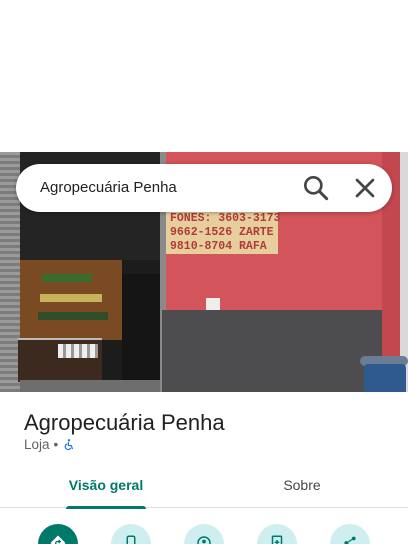 Image resolution: width=408 pixels, height=544 pixels. What do you see at coordinates (218, 246) in the screenshot?
I see `sign-line: 9810-8704 RAFA` at bounding box center [218, 246].